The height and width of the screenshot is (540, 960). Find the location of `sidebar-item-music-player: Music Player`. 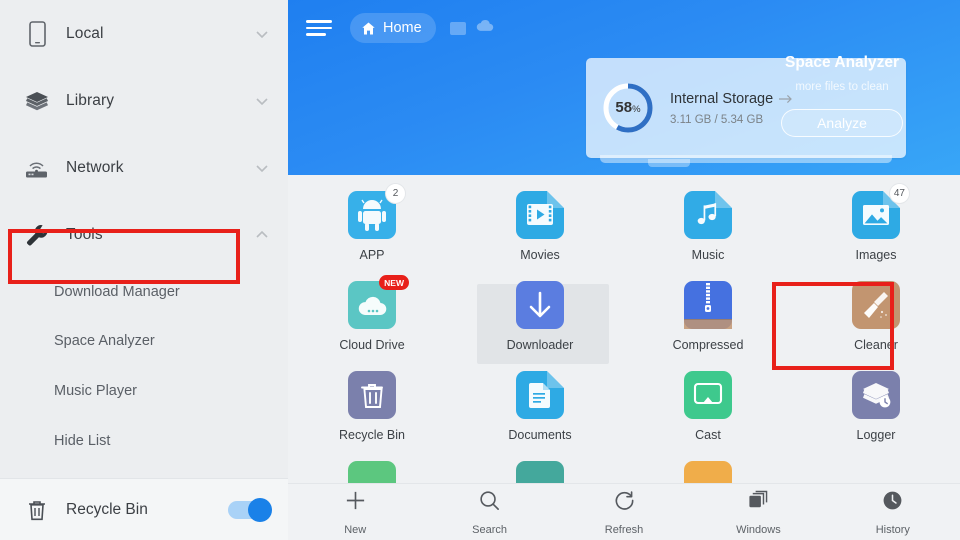

sidebar-item-music-player: Music Player is located at coordinates (144, 391).